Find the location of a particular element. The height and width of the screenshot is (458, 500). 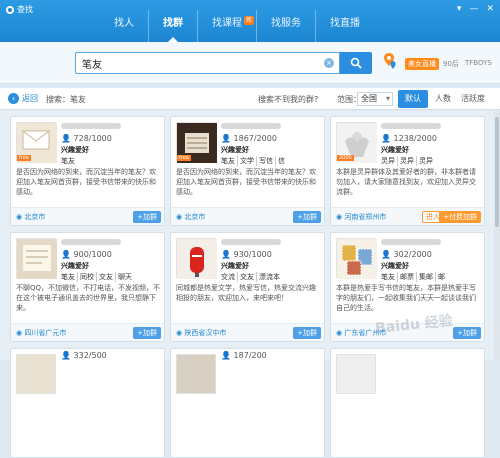

window-controls: ▾ — ✕ is located at coordinates (475, 9).